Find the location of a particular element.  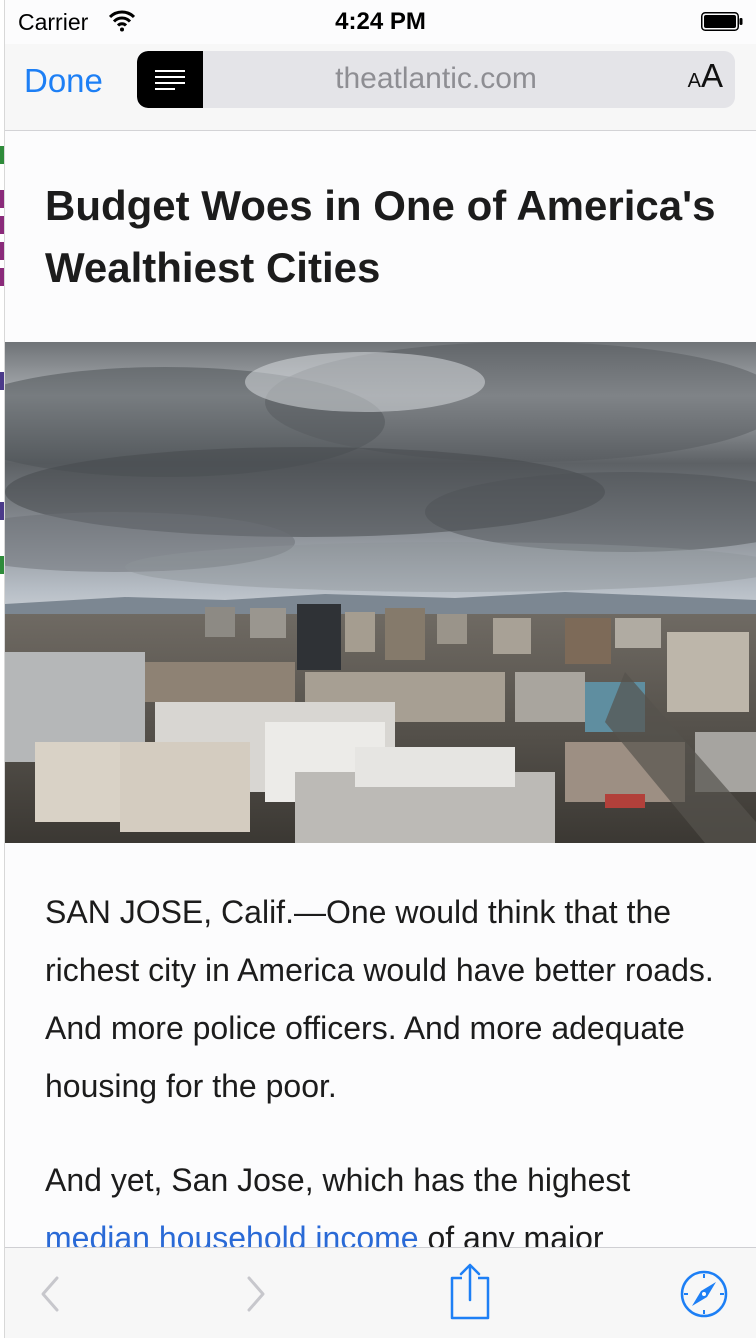

navigation-bar: Done theatlantic.com AA is located at coordinates (380, 87).